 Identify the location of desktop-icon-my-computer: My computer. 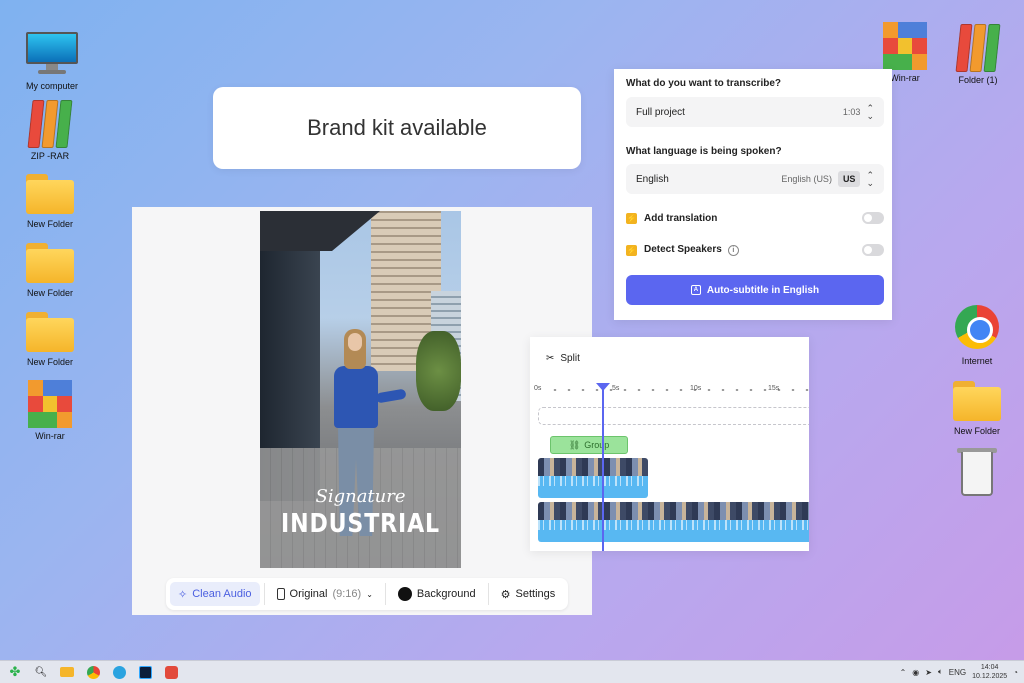
(52, 60).